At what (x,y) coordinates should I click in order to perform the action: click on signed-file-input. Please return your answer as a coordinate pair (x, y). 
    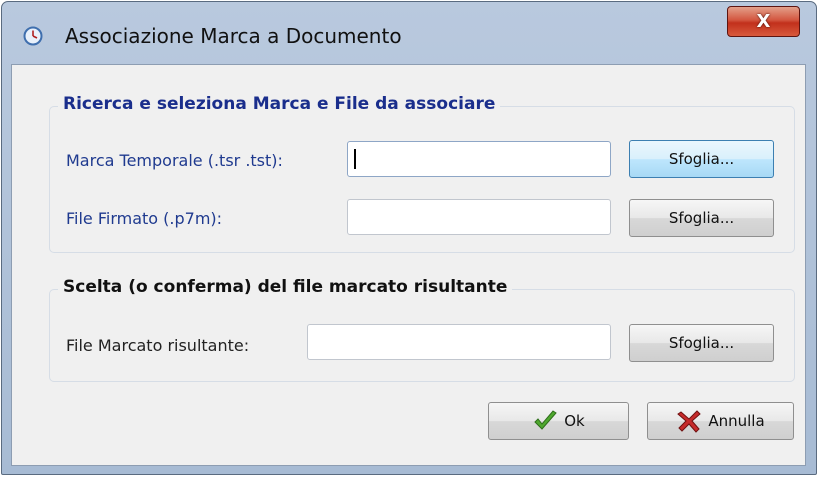
    Looking at the image, I should click on (479, 217).